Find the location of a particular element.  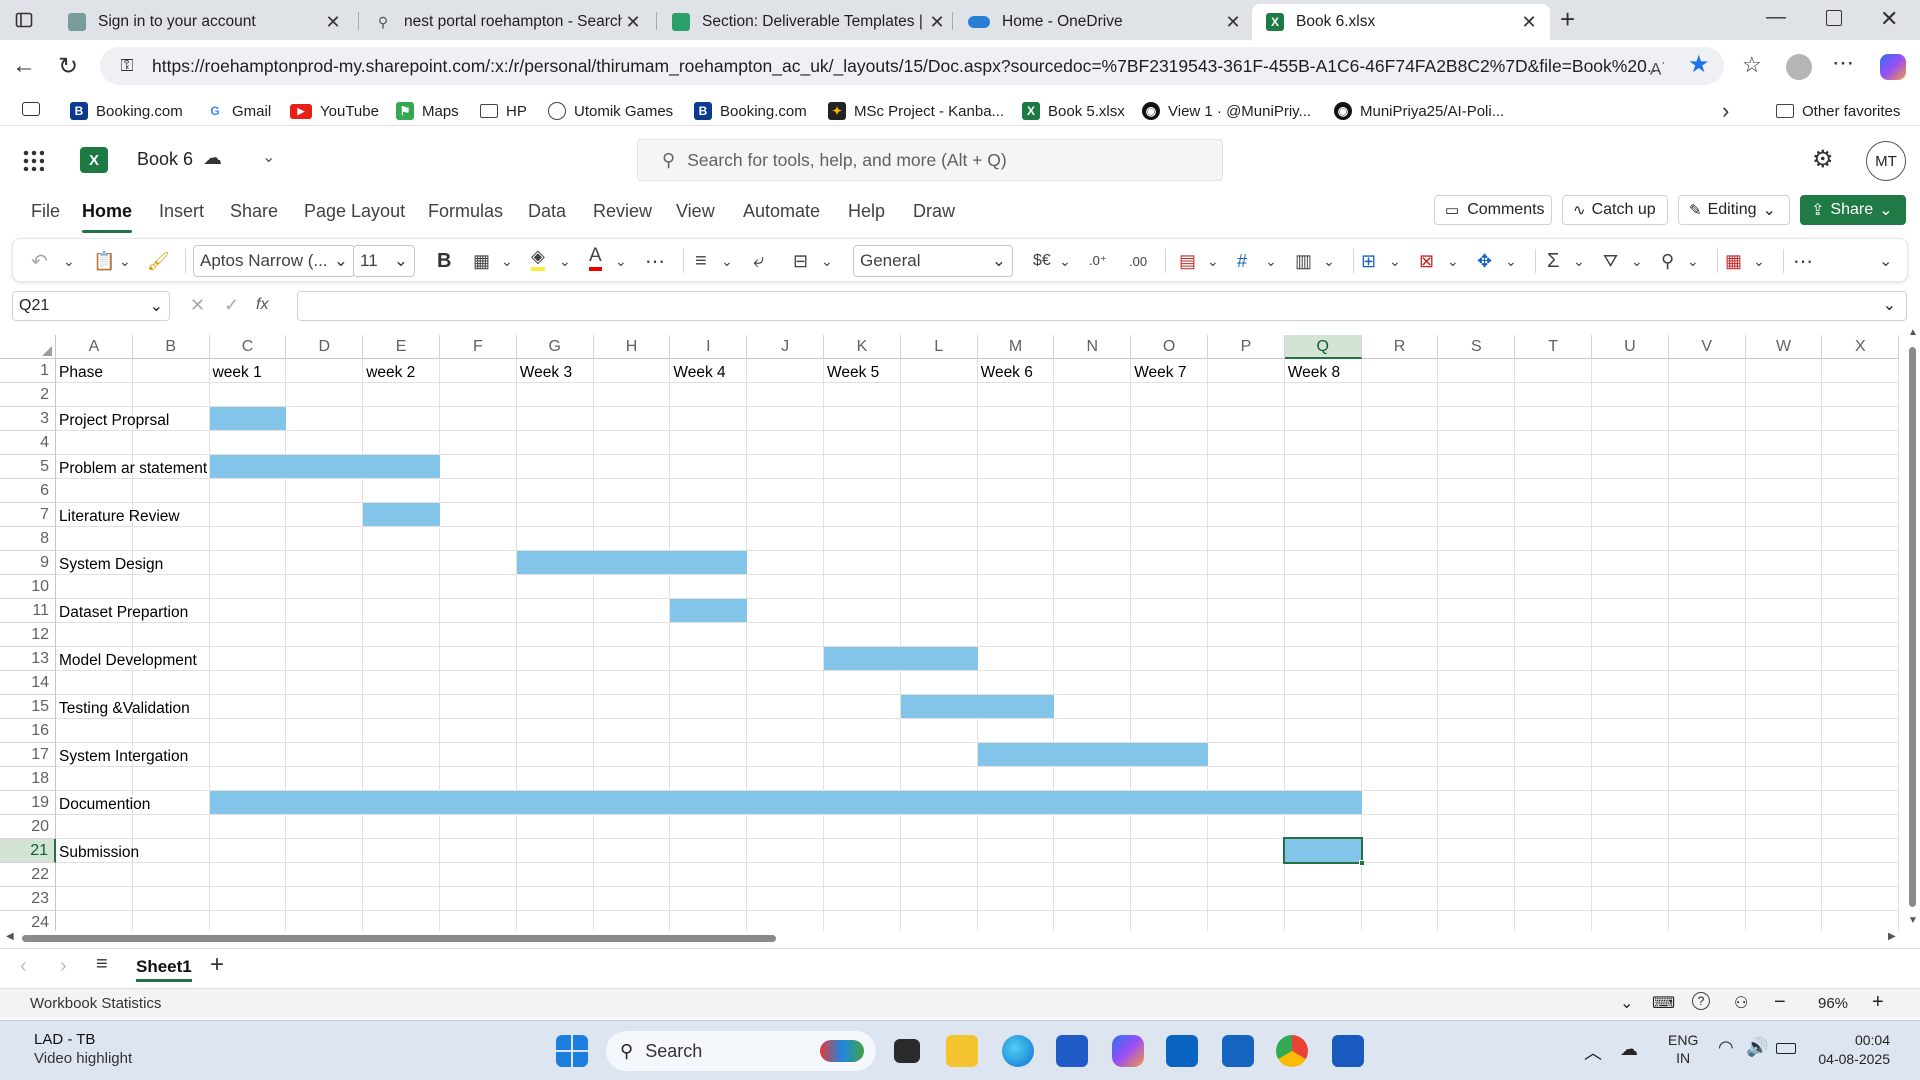

cell-m1: Week 6 is located at coordinates (1054, 371).